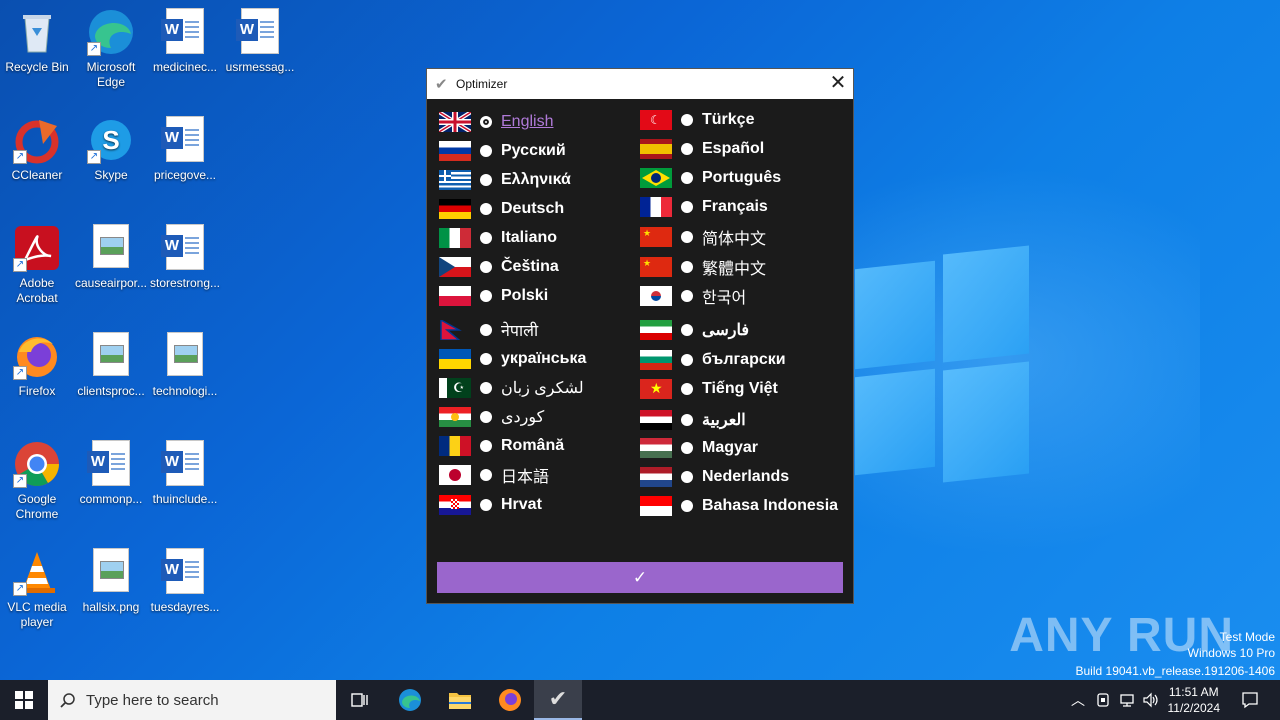 The width and height of the screenshot is (1280, 720). Describe the element at coordinates (37, 481) in the screenshot. I see `desktop-icon-google-chrome: ↗ Google Chrome` at that location.